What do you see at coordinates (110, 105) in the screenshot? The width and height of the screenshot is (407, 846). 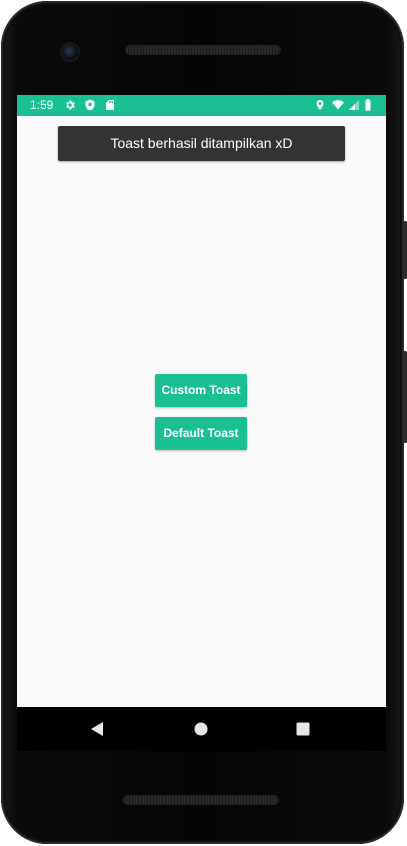 I see `sd-card-icon` at bounding box center [110, 105].